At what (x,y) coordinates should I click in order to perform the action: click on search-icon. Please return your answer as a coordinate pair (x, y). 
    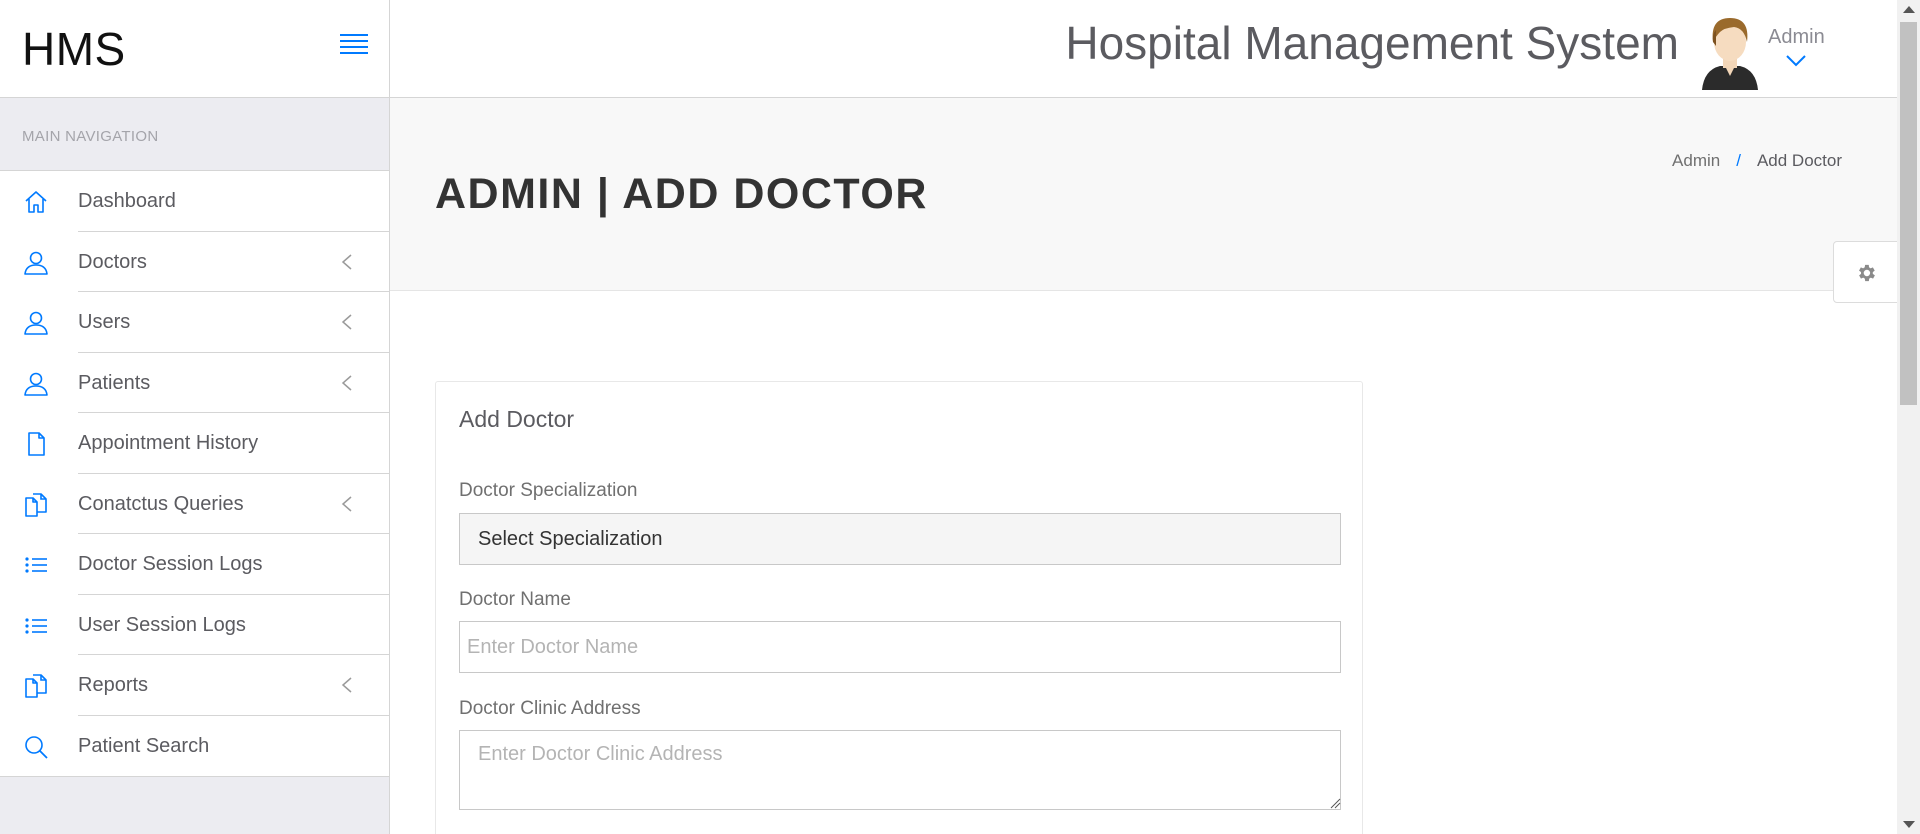
    Looking at the image, I should click on (36, 747).